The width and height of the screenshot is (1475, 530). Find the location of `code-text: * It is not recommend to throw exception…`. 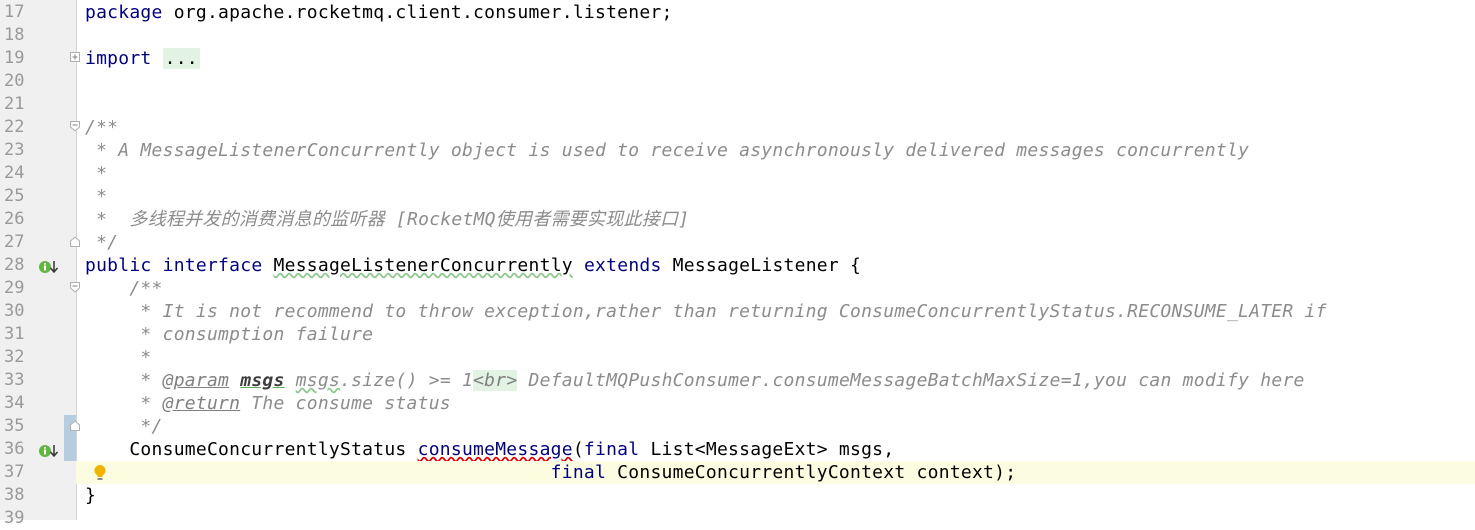

code-text: * It is not recommend to throw exception… is located at coordinates (706, 311).